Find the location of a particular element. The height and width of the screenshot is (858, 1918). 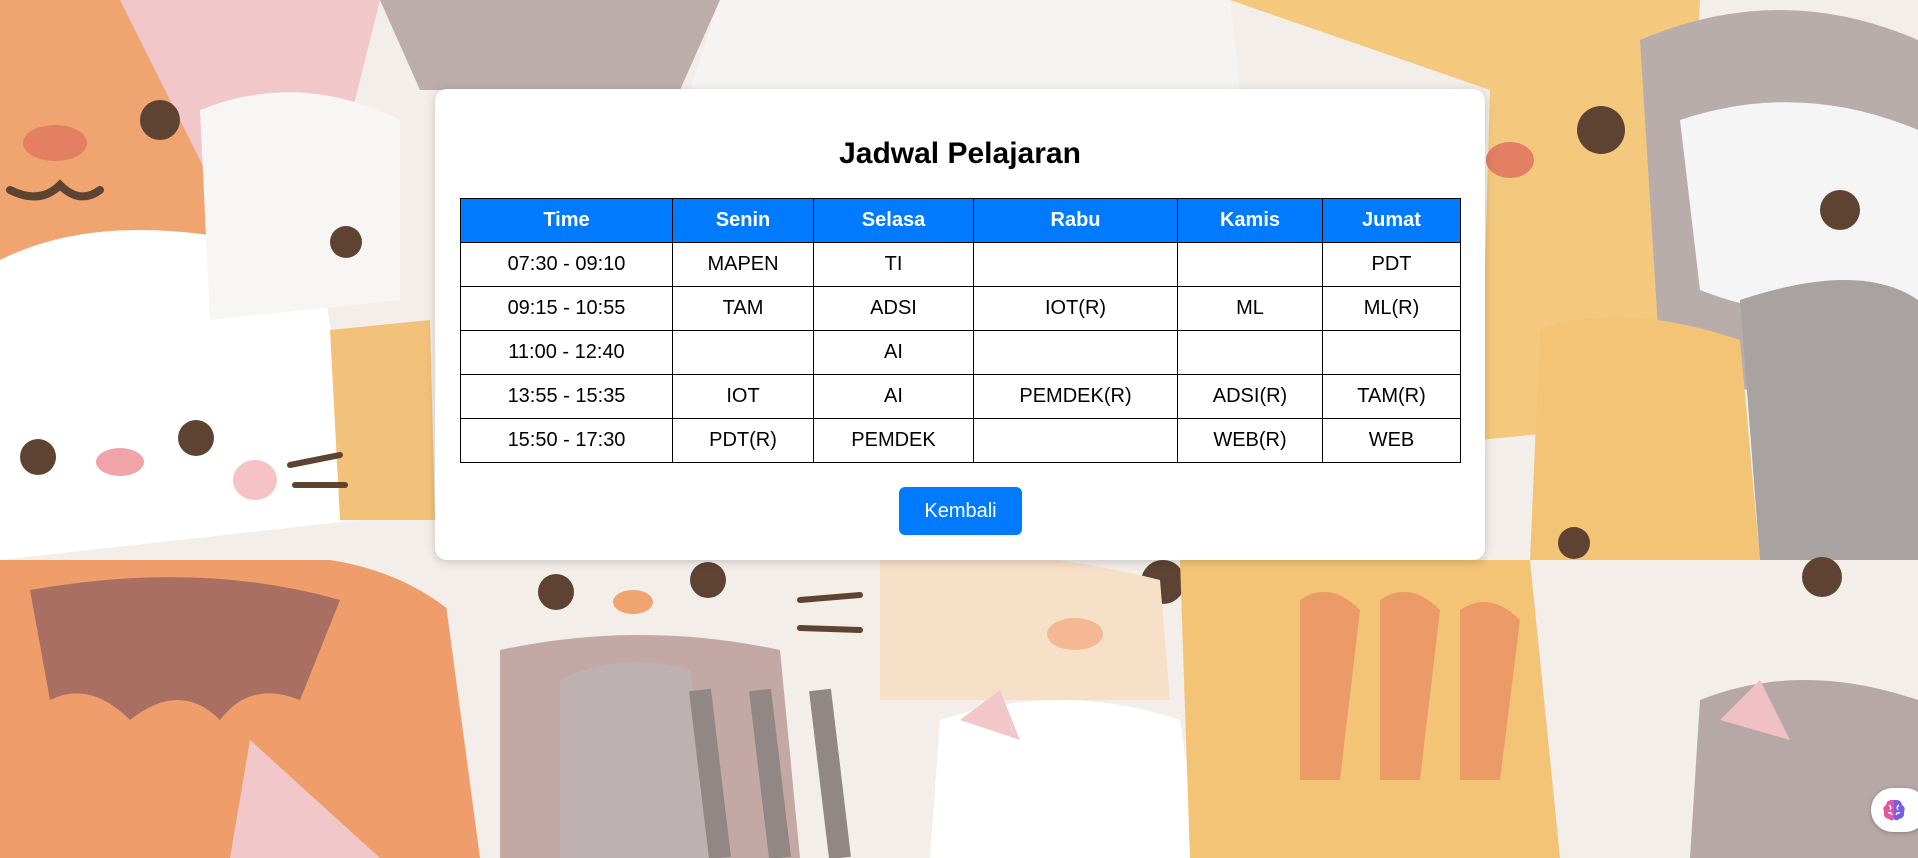

table-cell: TI is located at coordinates (893, 264).